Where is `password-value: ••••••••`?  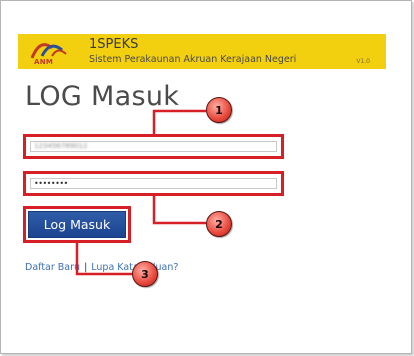 password-value: •••••••• is located at coordinates (51, 183).